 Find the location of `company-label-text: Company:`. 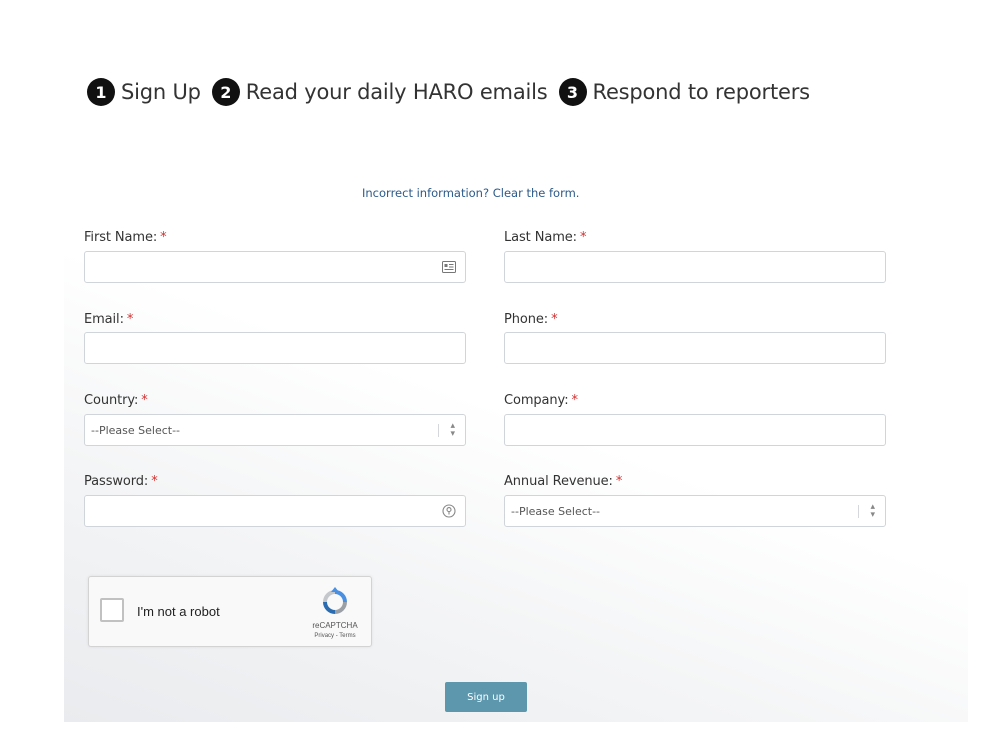

company-label-text: Company: is located at coordinates (536, 400).